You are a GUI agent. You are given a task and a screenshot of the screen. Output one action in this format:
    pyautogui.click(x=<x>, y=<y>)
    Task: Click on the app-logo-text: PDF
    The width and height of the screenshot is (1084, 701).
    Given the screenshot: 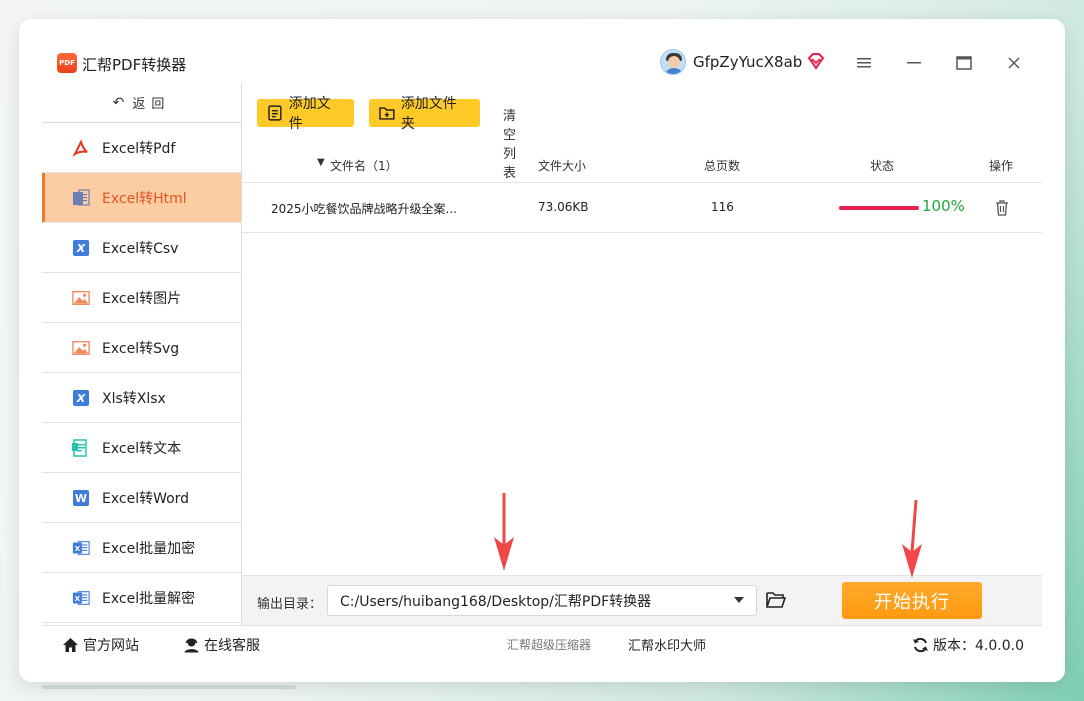 What is the action you would take?
    pyautogui.click(x=67, y=63)
    